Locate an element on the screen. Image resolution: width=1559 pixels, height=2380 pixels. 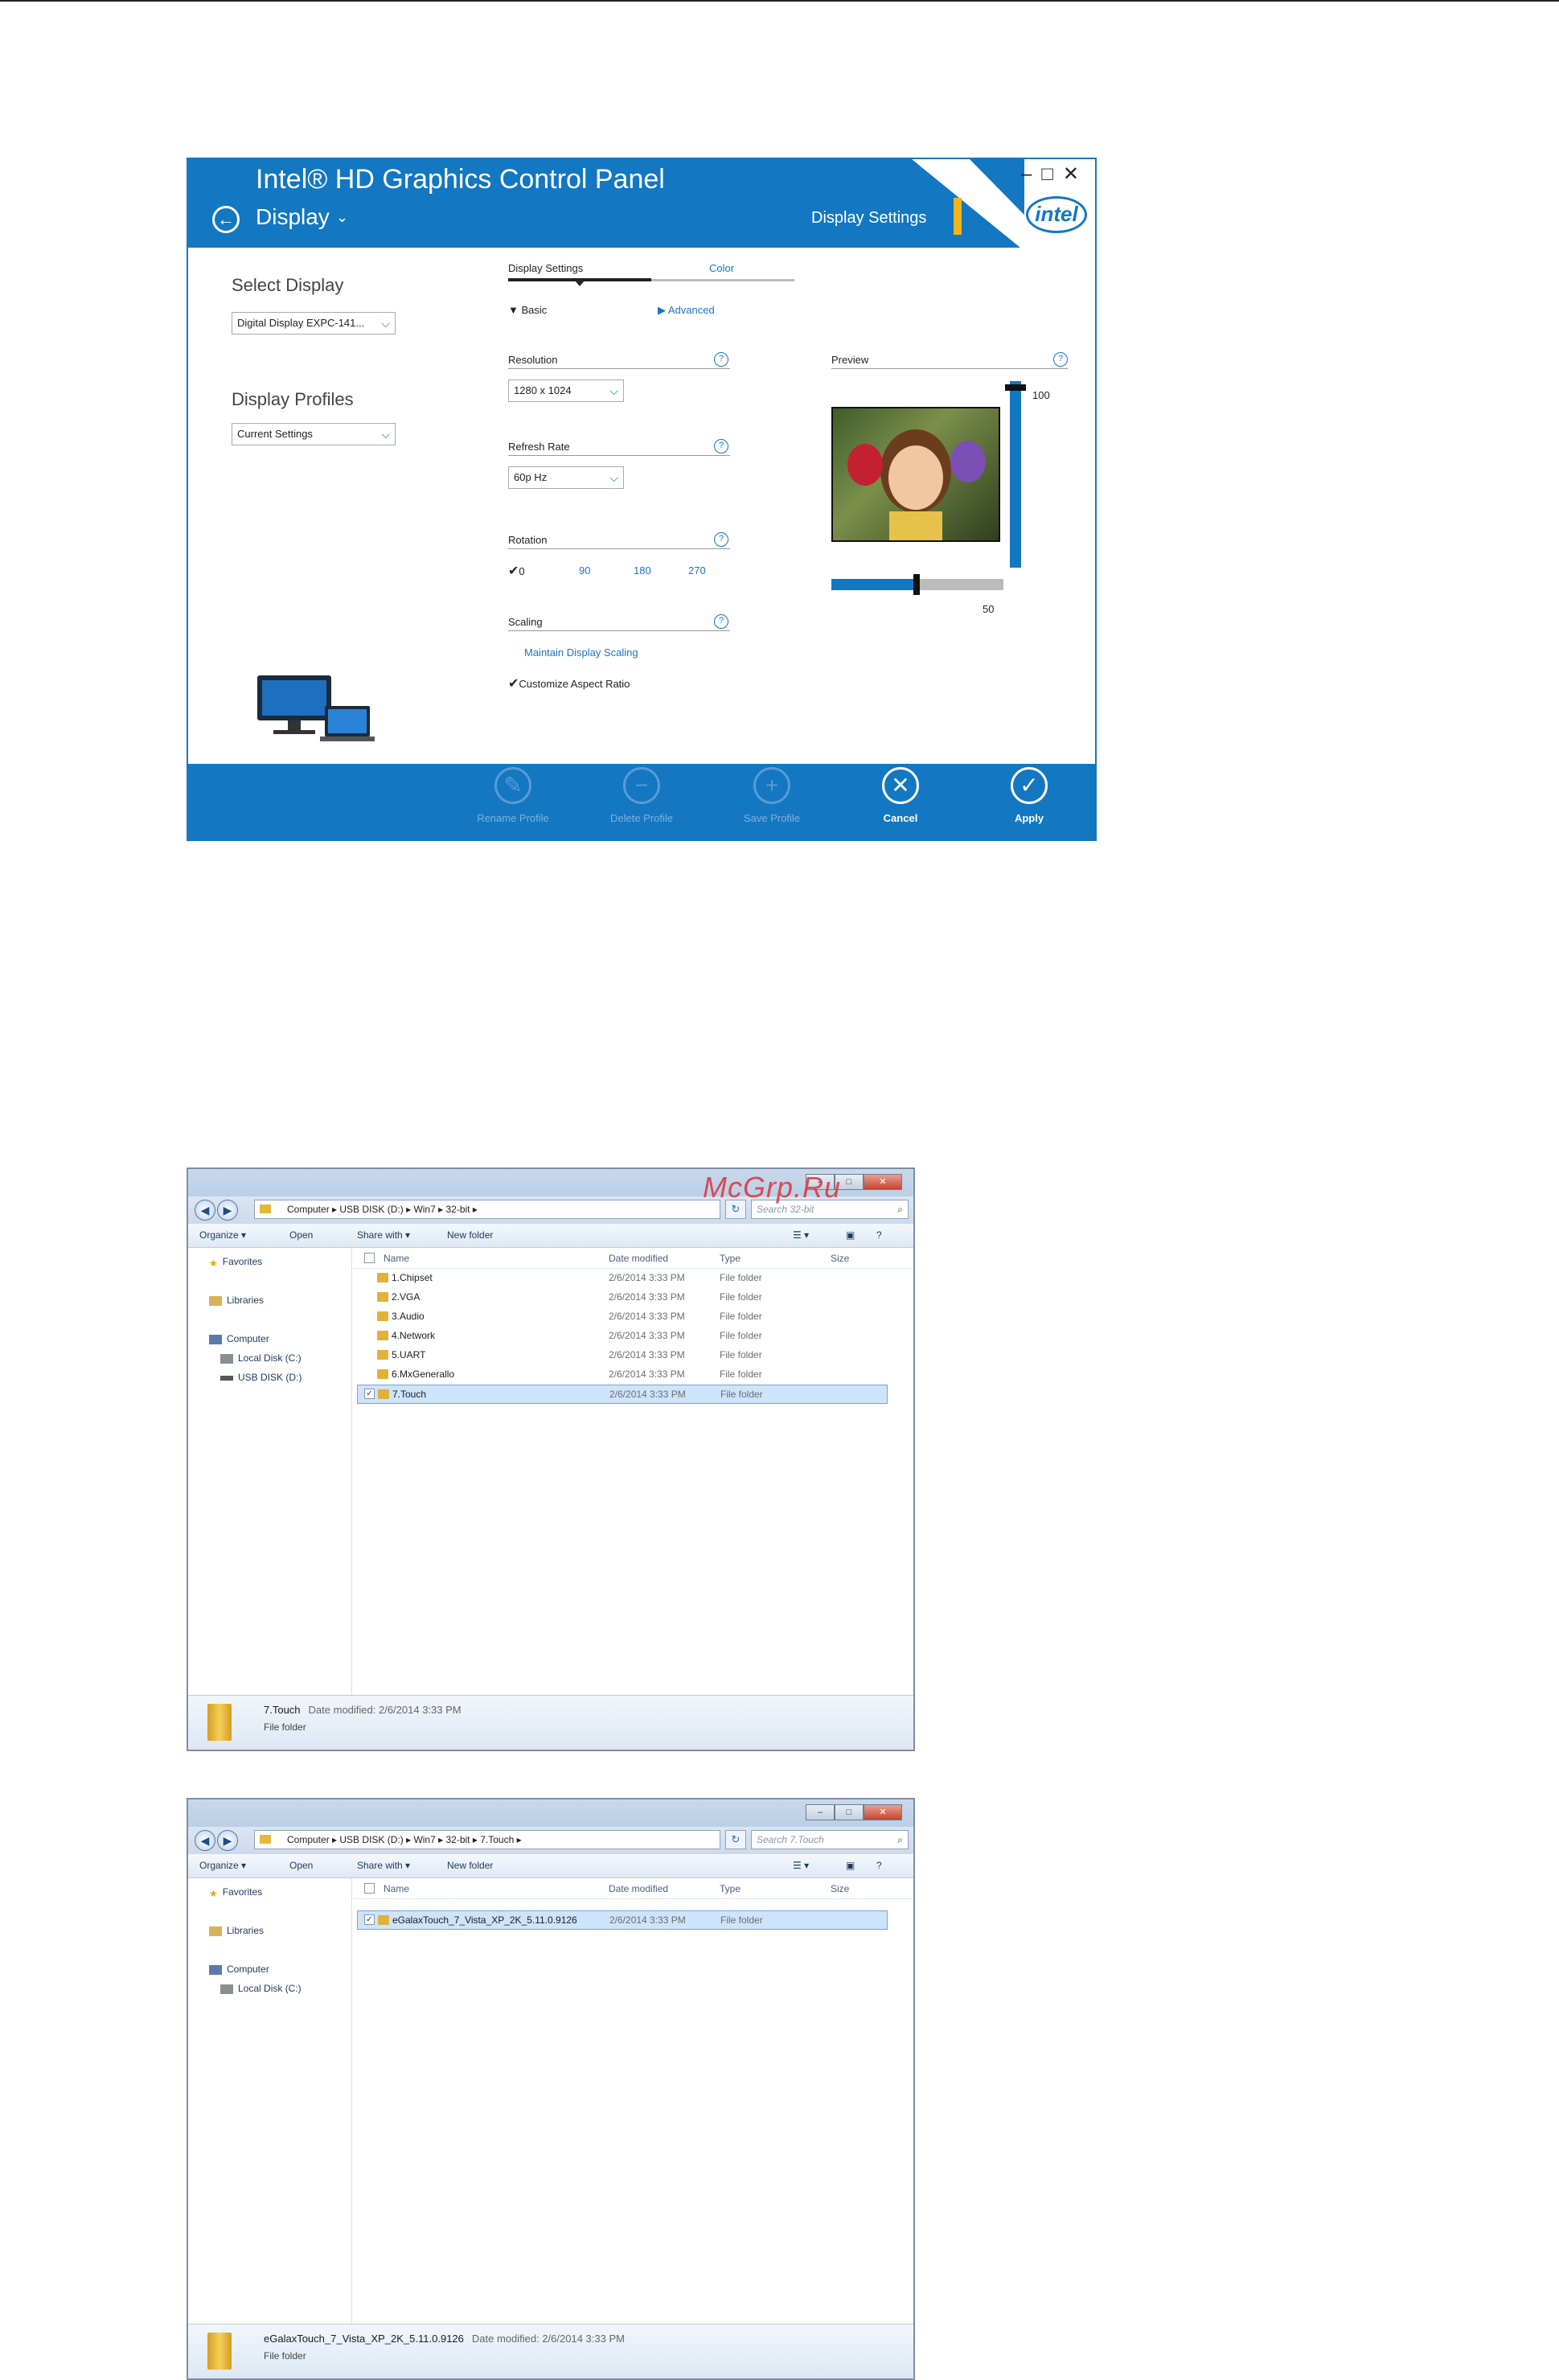
table-row: 3.Audio 2/6/2014 3:33 PM File folder is located at coordinates (633, 1317).